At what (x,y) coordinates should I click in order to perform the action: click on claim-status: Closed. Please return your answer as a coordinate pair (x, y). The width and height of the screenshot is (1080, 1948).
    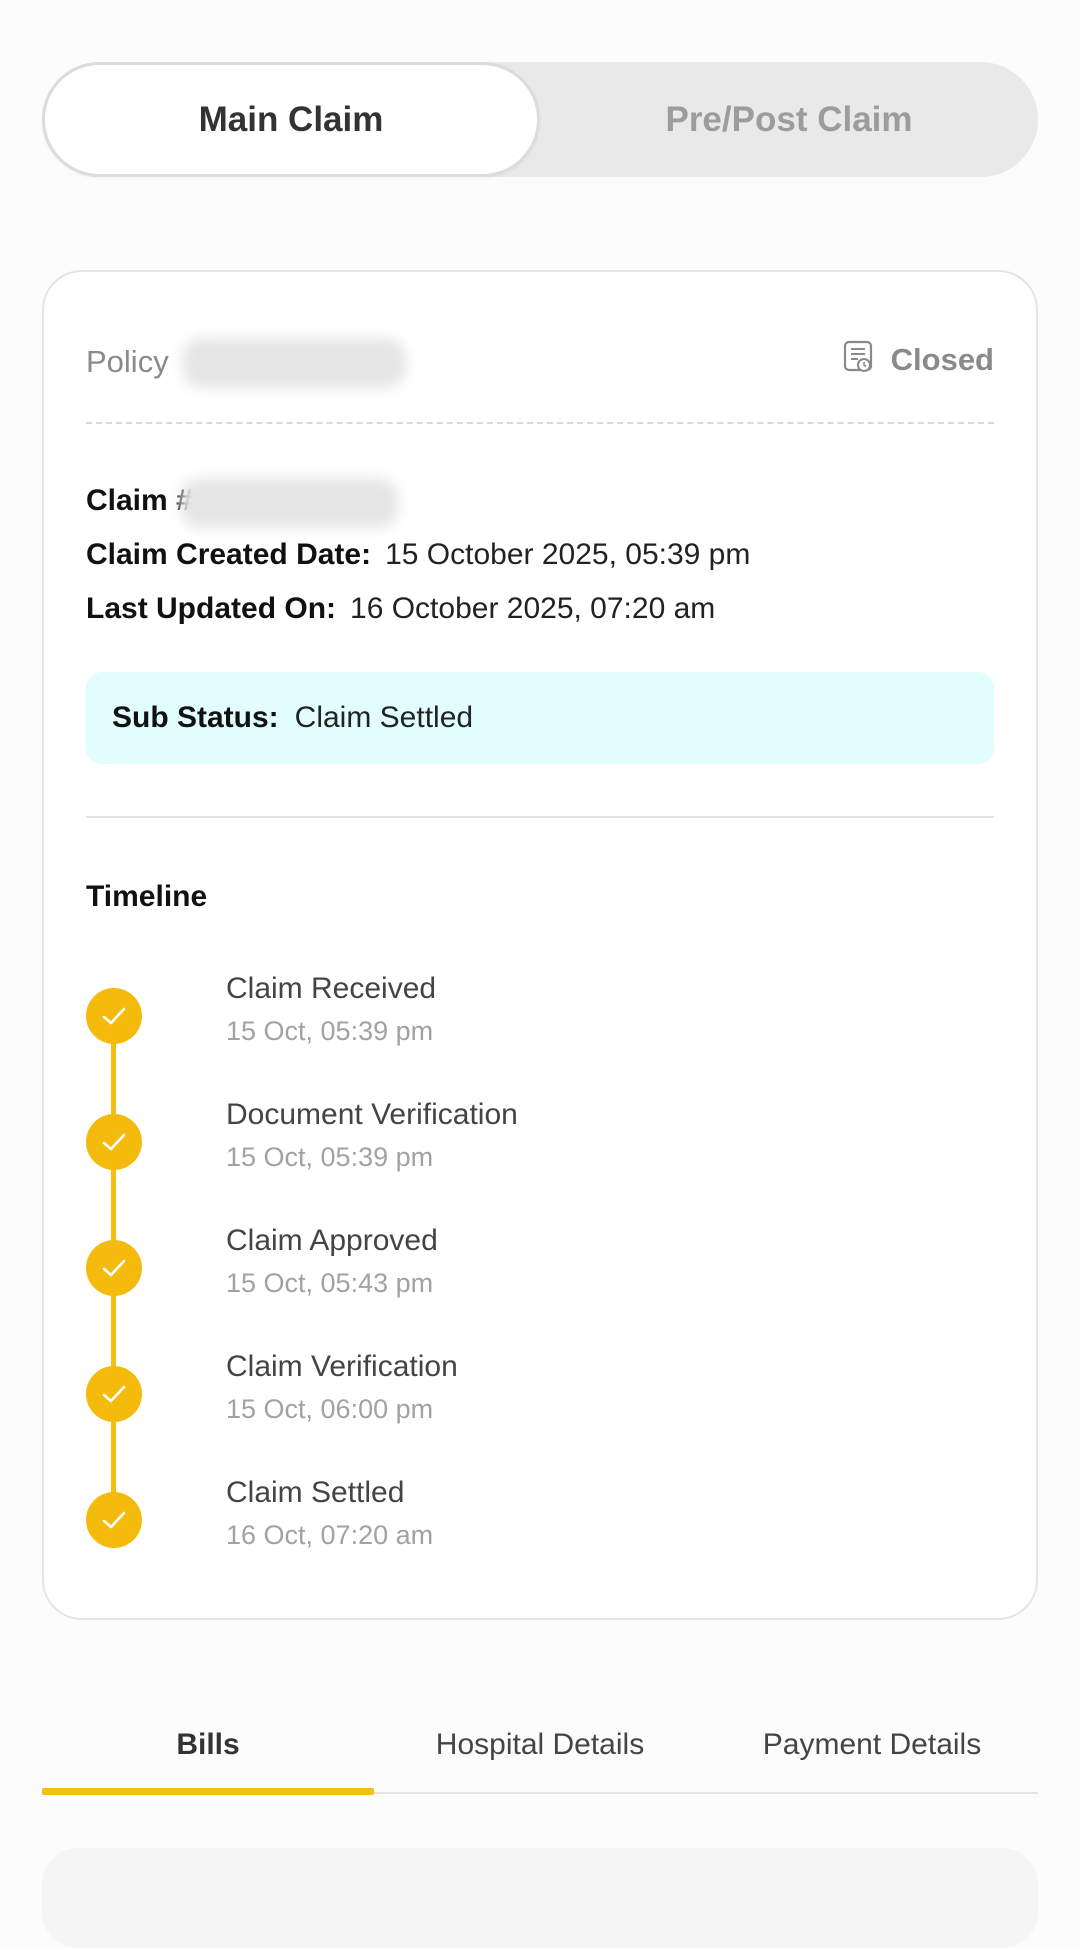
    Looking at the image, I should click on (918, 359).